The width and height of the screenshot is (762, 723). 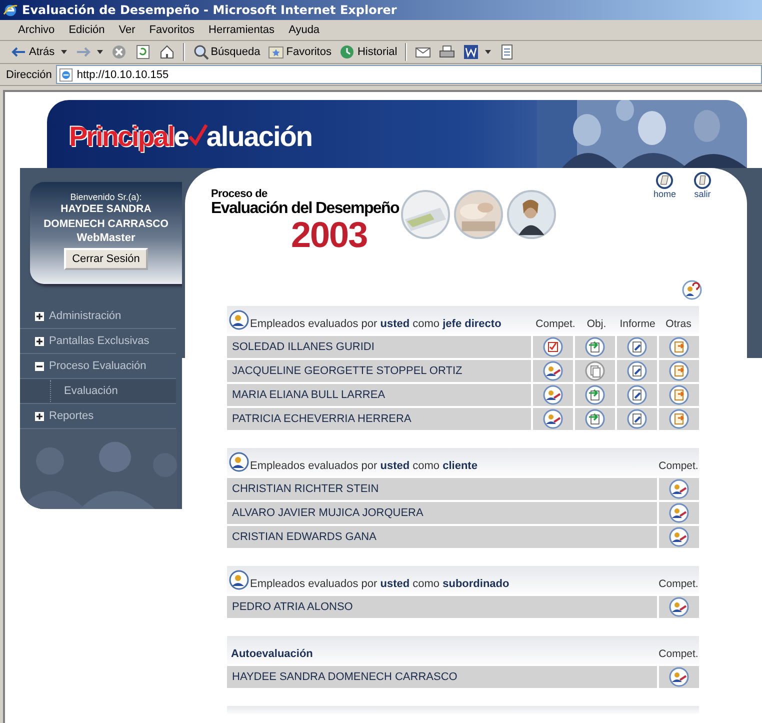 I want to click on toolbar-button: Historial, so click(x=368, y=52).